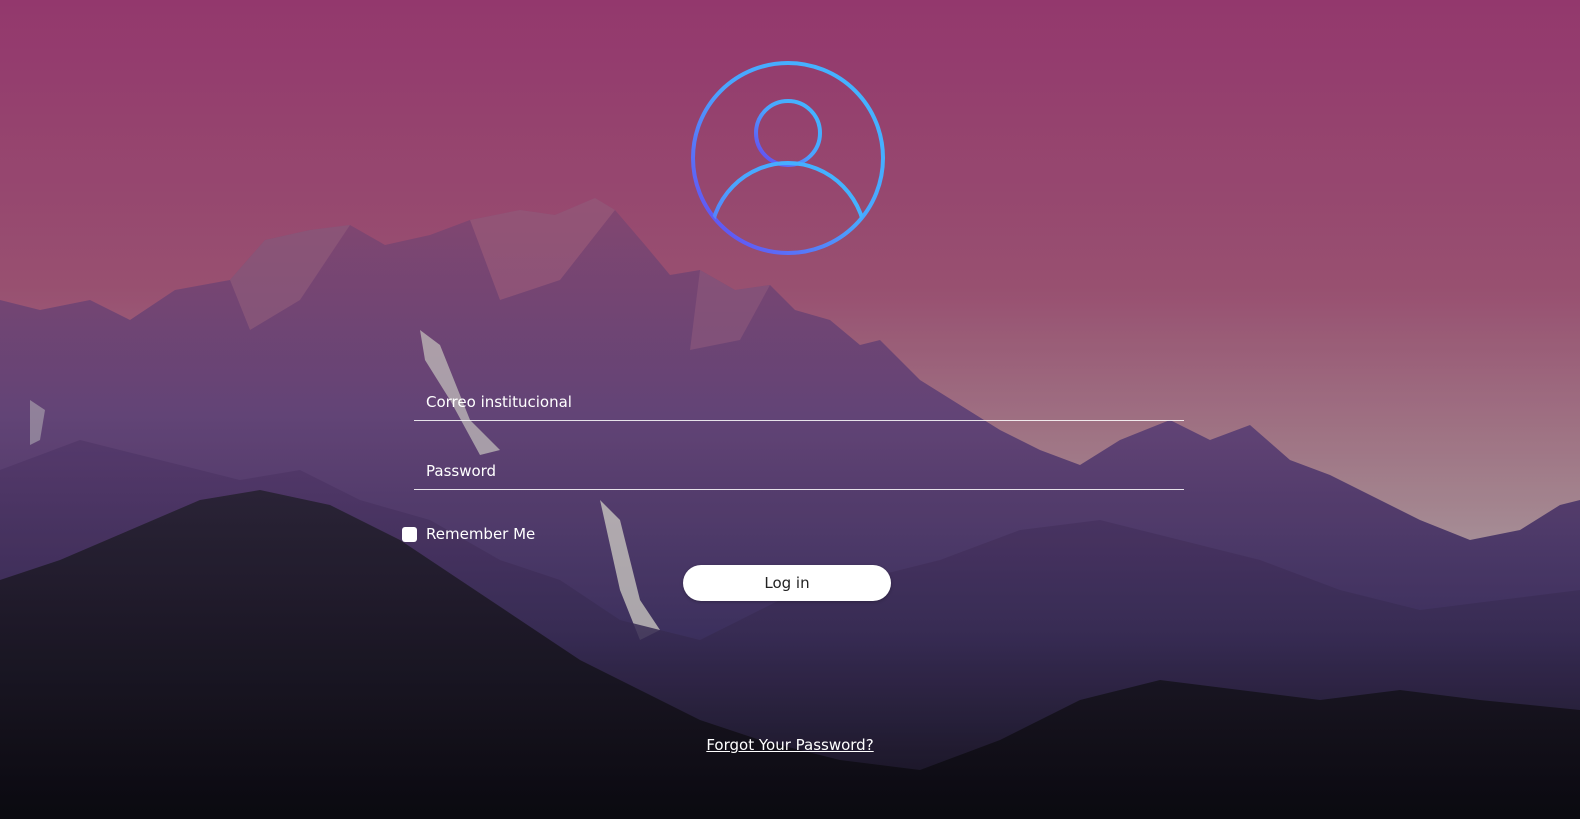 The image size is (1580, 819). Describe the element at coordinates (481, 534) in the screenshot. I see `remember-me-label: Remember Me` at that location.